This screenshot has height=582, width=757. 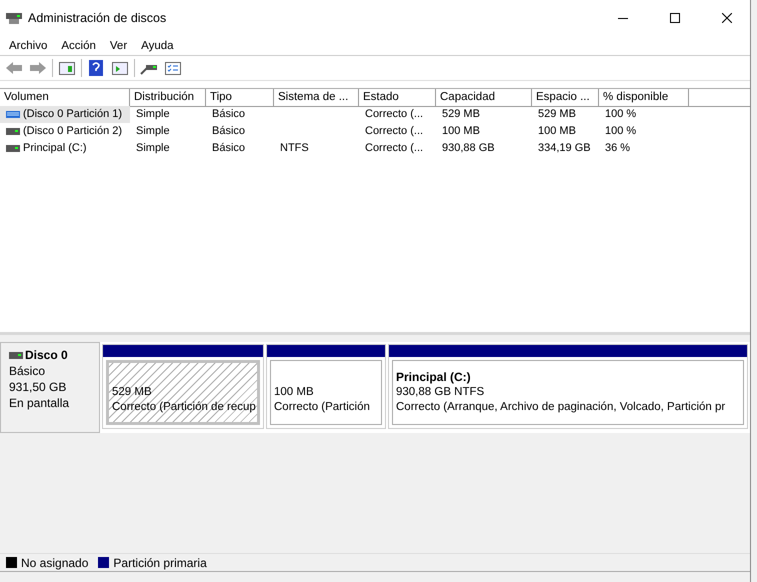 I want to click on table-cell-text: 36 %, so click(x=618, y=148).